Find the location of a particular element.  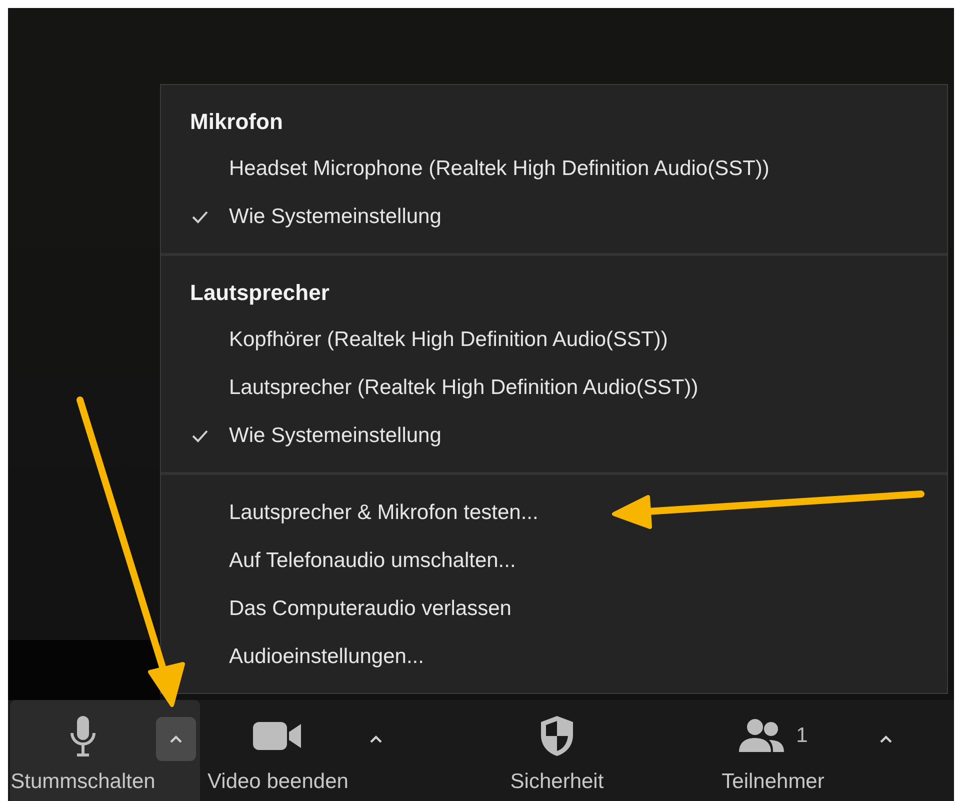

menu-section-title: Lautsprecher is located at coordinates (259, 293).